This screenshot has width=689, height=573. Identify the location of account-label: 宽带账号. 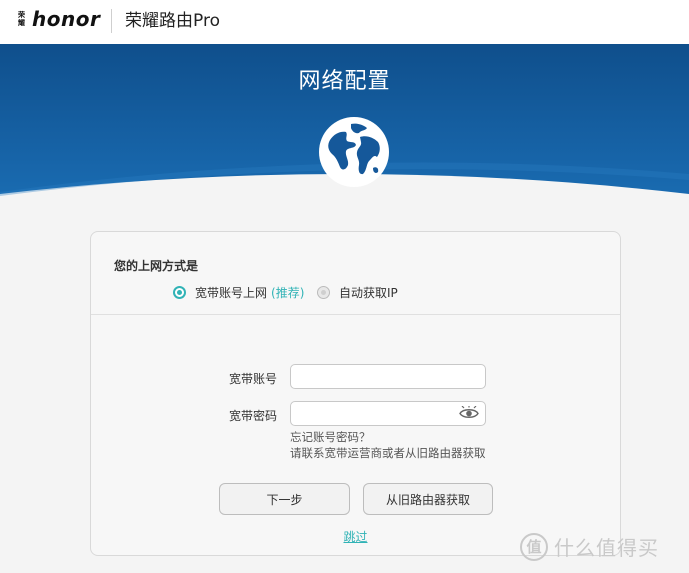
(252, 379).